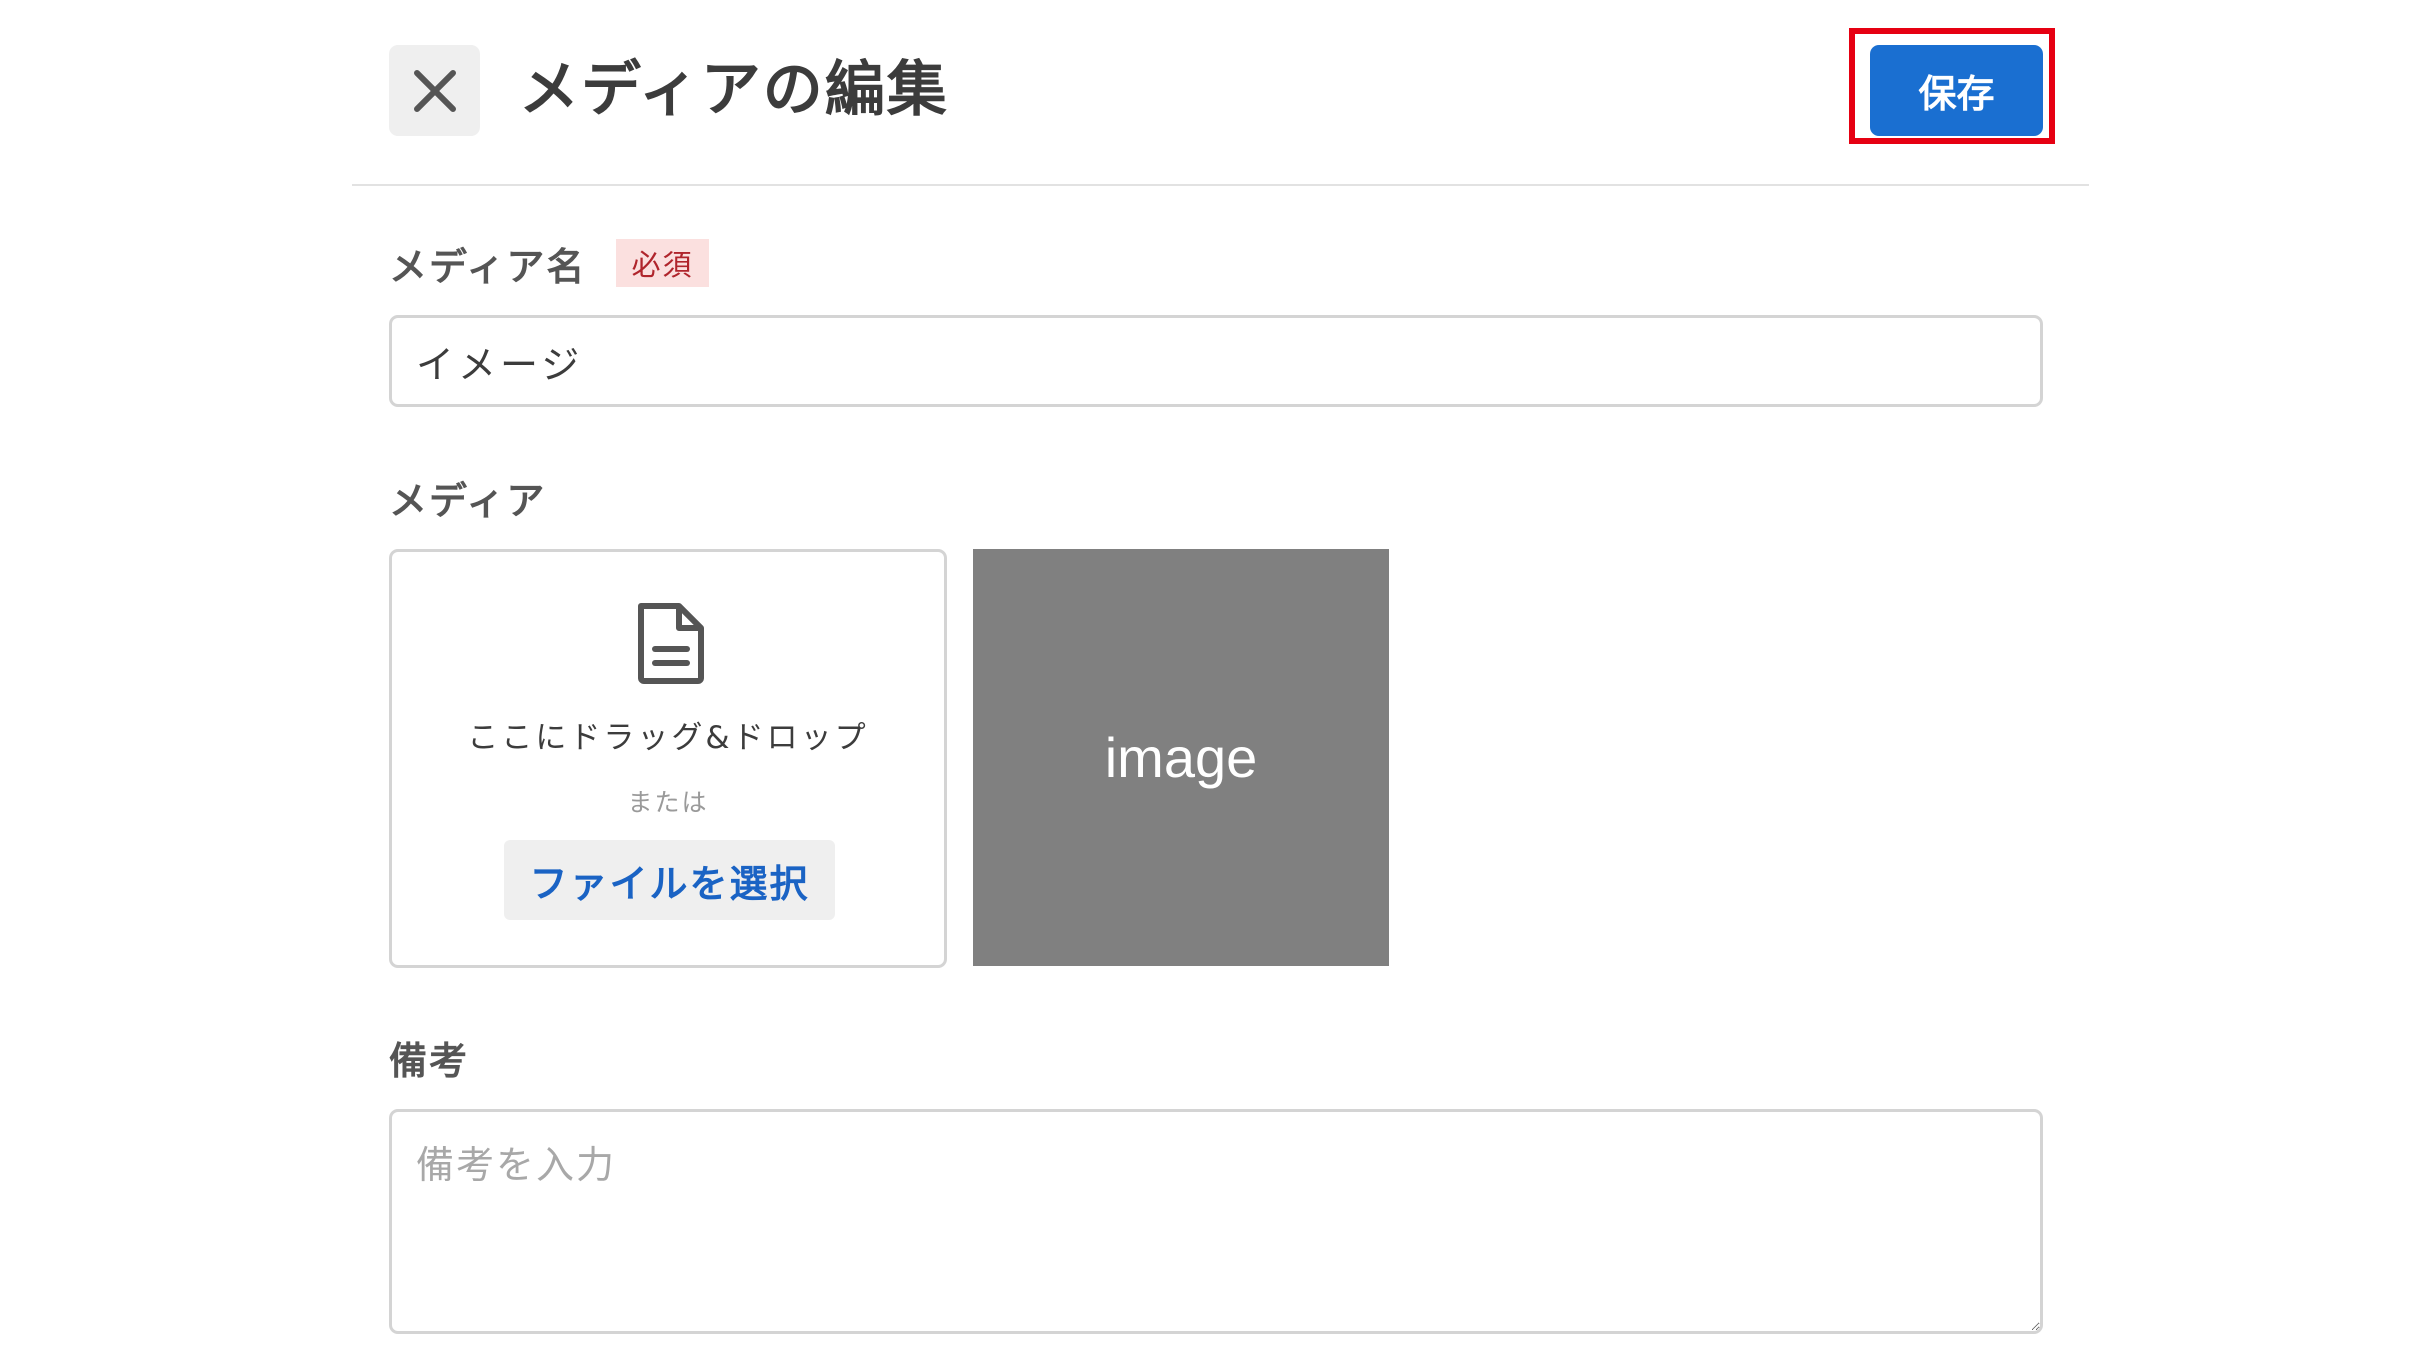  What do you see at coordinates (488, 267) in the screenshot?
I see `media-name-label: メディア名` at bounding box center [488, 267].